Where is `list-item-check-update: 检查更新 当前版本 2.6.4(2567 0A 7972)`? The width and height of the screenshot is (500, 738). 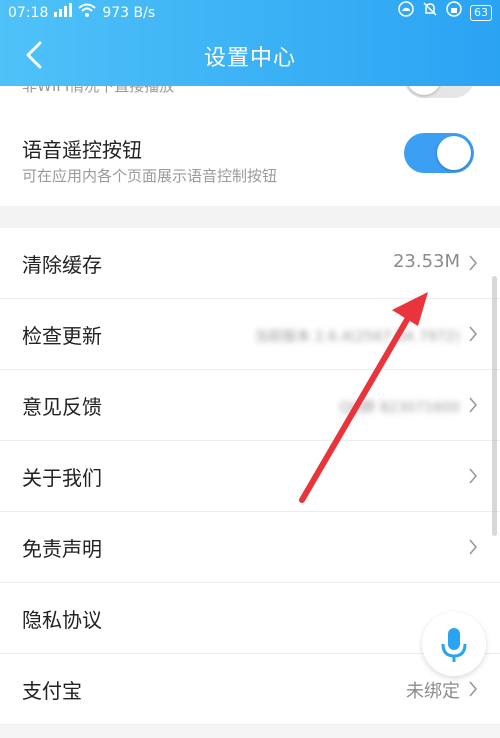 list-item-check-update: 检查更新 当前版本 2.6.4(2567 0A 7972) is located at coordinates (250, 334).